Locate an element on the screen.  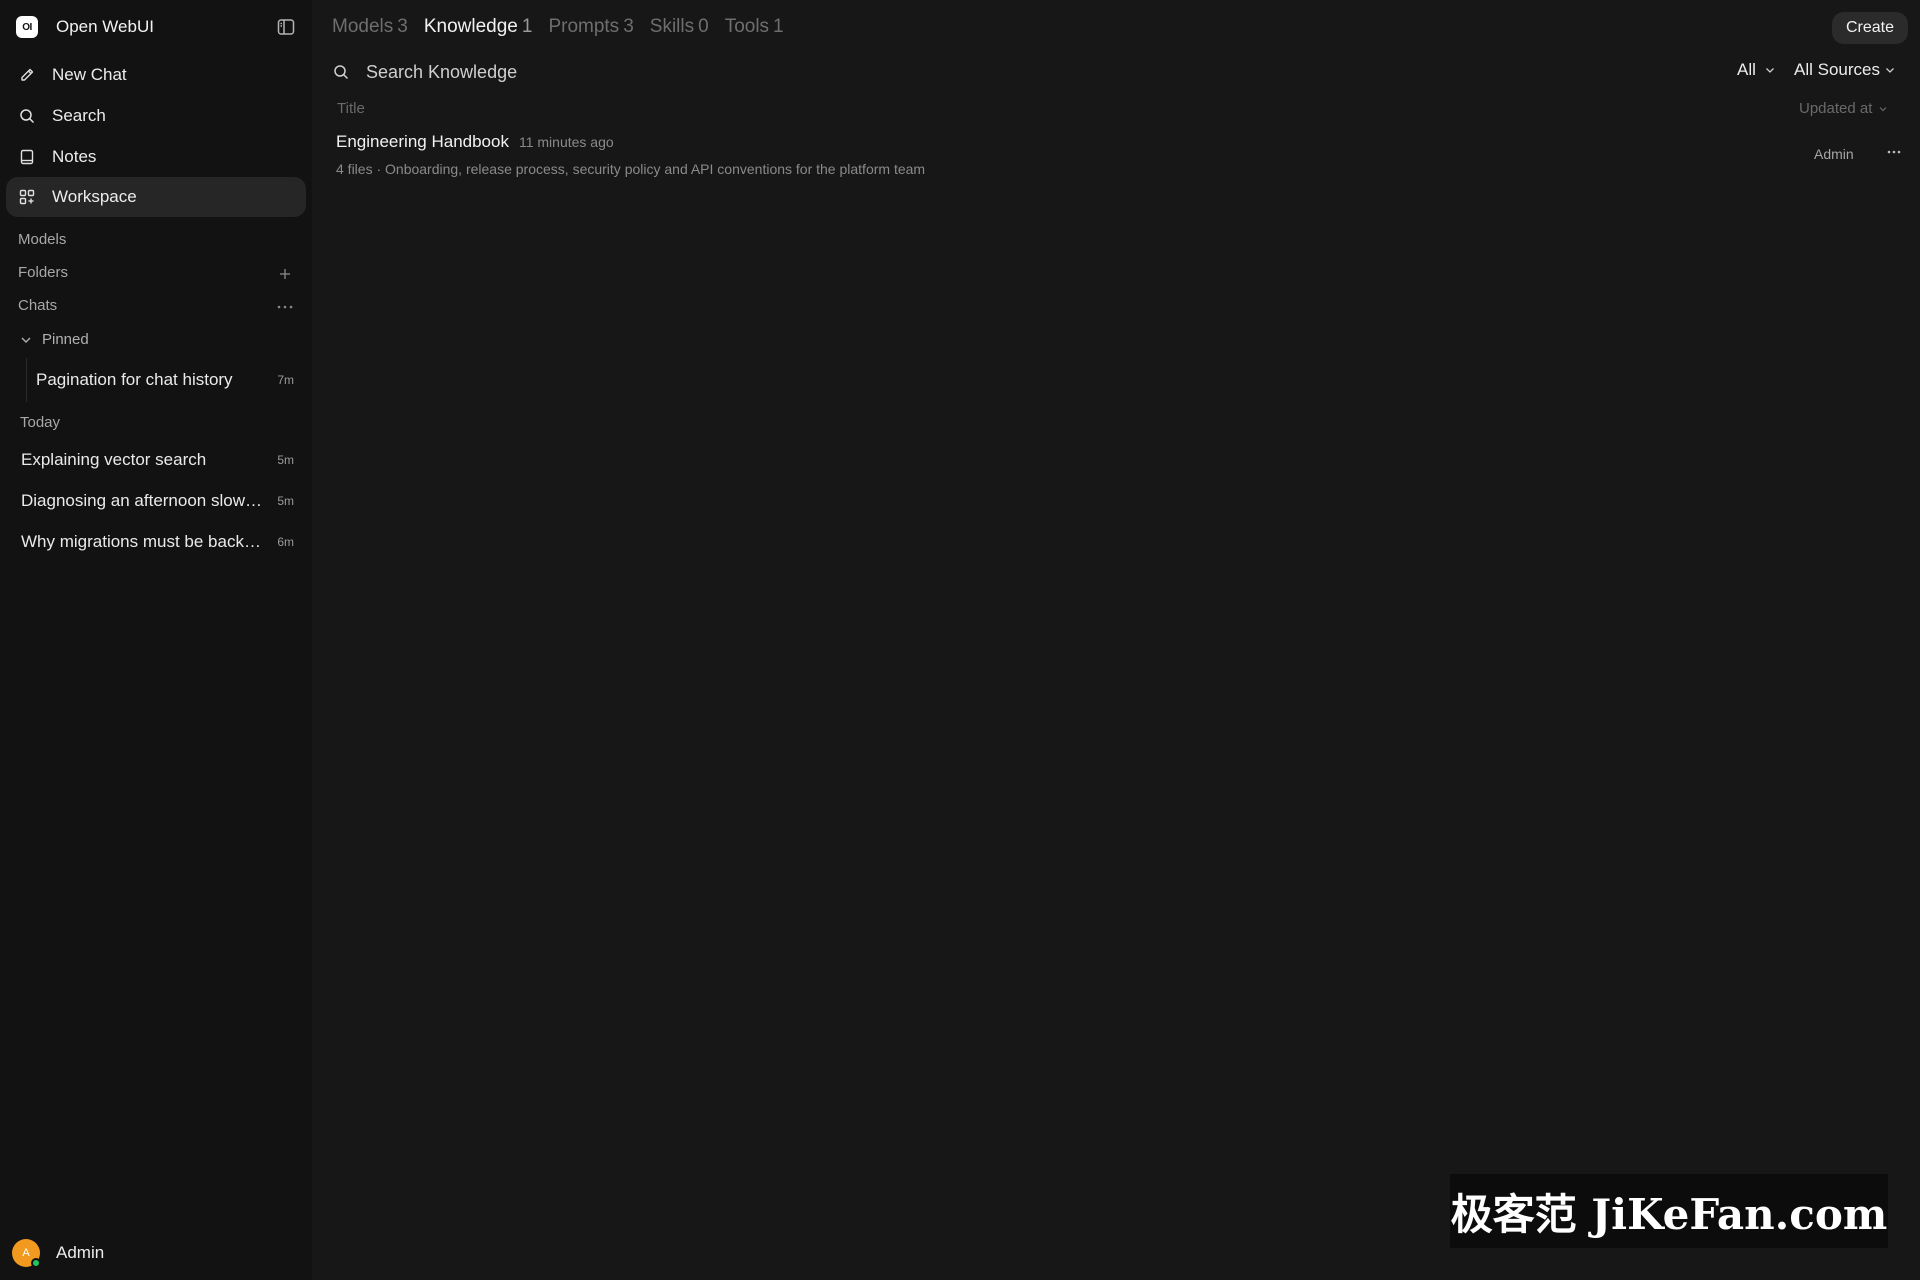
type-filter-dropdown: All is located at coordinates (1756, 70).